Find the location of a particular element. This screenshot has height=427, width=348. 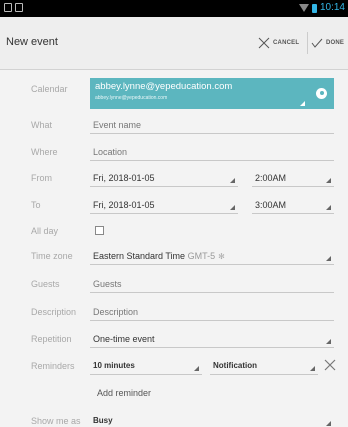

from-time-spinner: 2:00AM is located at coordinates (293, 178).